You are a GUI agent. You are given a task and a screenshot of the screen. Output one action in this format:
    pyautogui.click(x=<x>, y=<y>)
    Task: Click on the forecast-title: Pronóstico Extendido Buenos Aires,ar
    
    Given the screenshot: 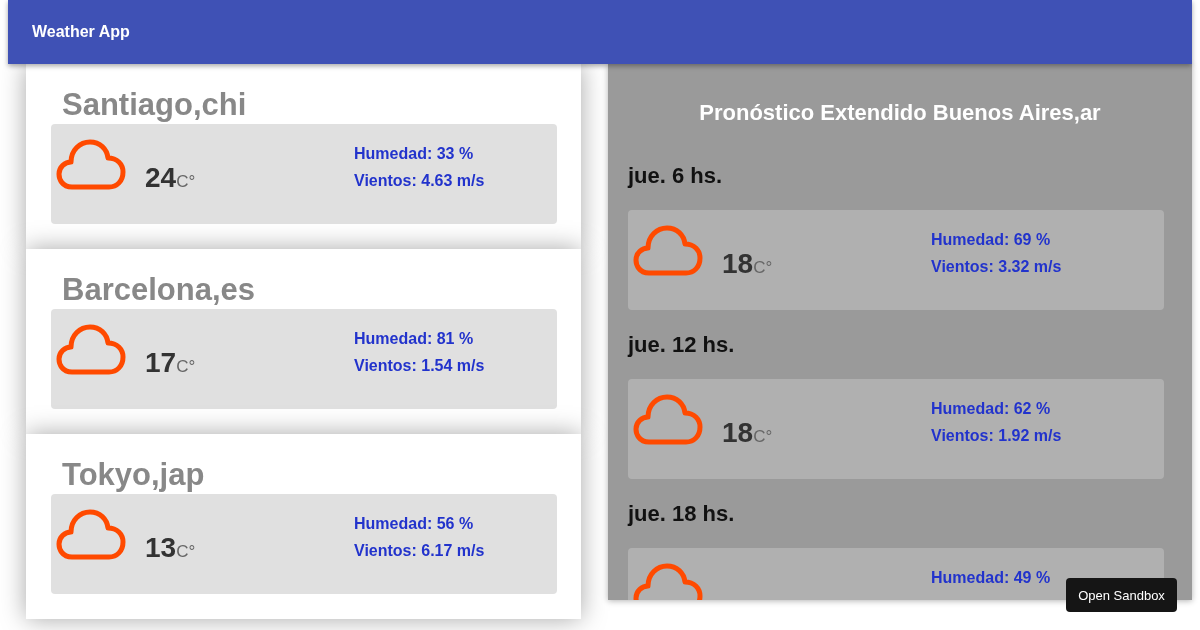 What is the action you would take?
    pyautogui.click(x=900, y=113)
    